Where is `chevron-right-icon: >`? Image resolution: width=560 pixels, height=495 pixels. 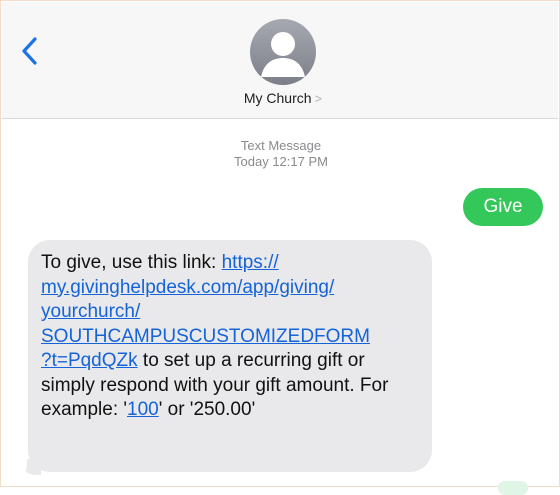 chevron-right-icon: > is located at coordinates (318, 98).